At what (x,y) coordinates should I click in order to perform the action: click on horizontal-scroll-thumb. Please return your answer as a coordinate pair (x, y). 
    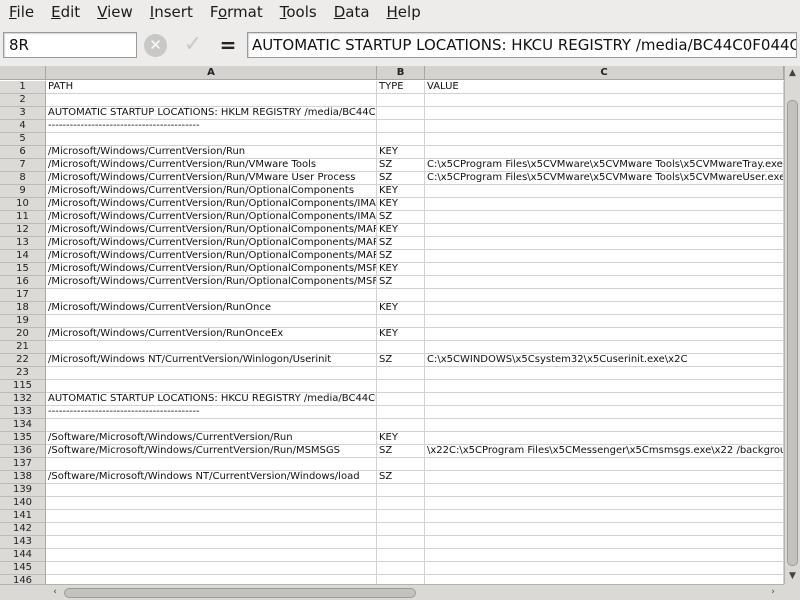
    Looking at the image, I should click on (240, 593).